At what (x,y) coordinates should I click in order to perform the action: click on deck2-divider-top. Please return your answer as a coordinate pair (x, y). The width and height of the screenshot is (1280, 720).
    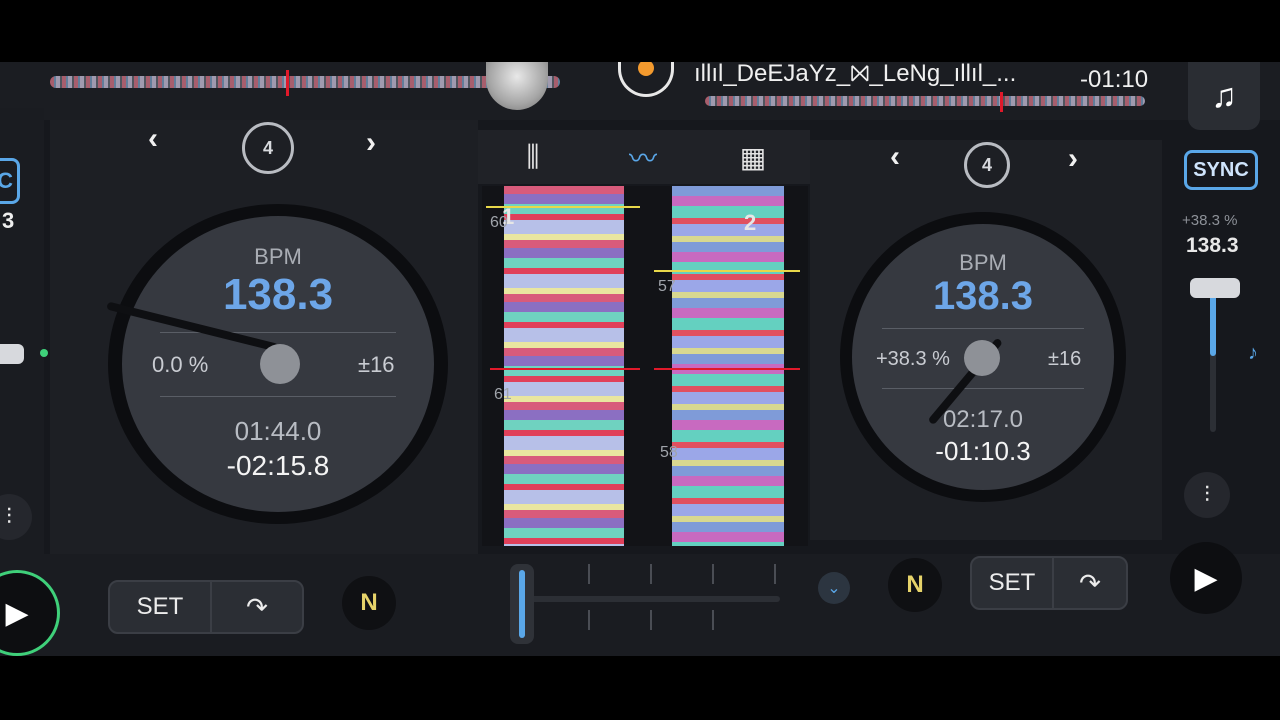
    Looking at the image, I should click on (983, 328).